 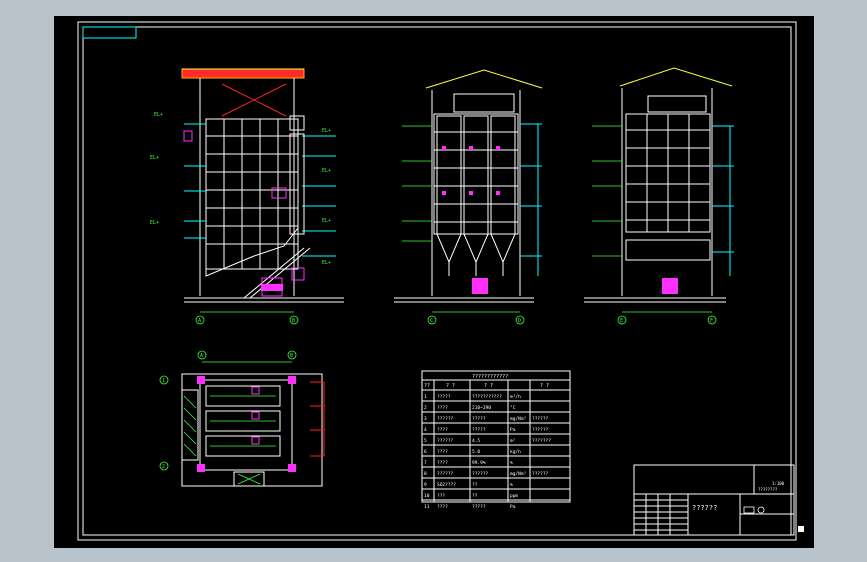 What do you see at coordinates (109, 32) in the screenshot?
I see `corner-tag` at bounding box center [109, 32].